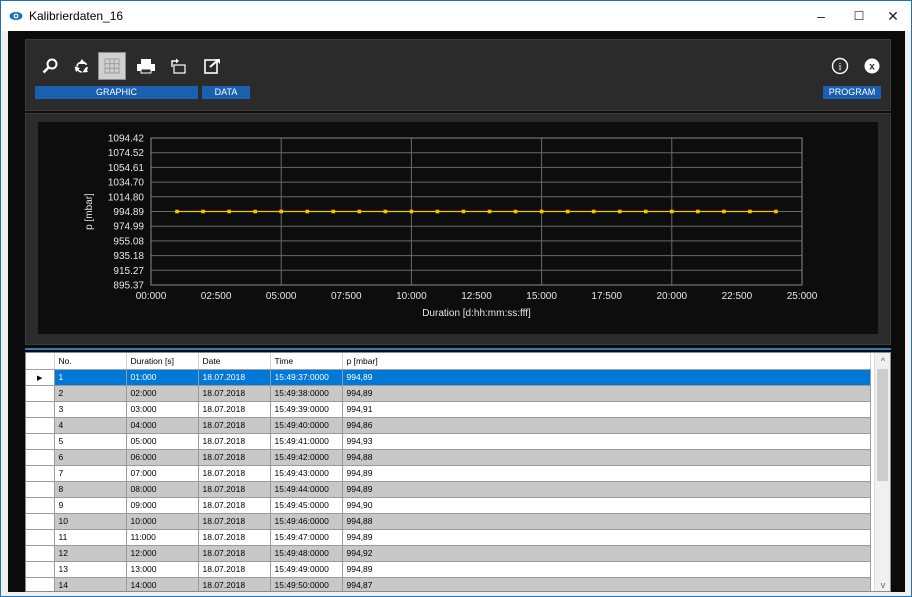 This screenshot has height=597, width=912. I want to click on cell-time: 15:49:46:0000, so click(306, 521).